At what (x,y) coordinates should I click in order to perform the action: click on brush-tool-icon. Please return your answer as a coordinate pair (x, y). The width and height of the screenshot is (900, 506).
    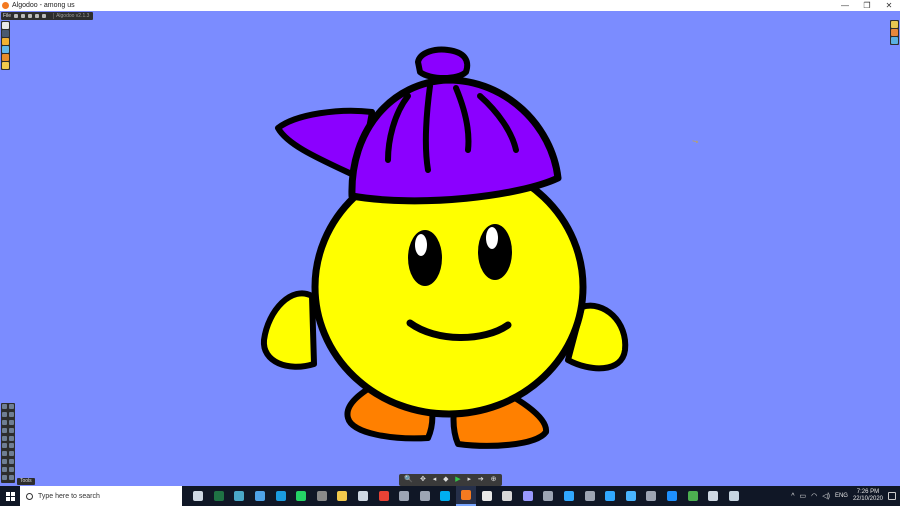
    Looking at the image, I should click on (4, 446).